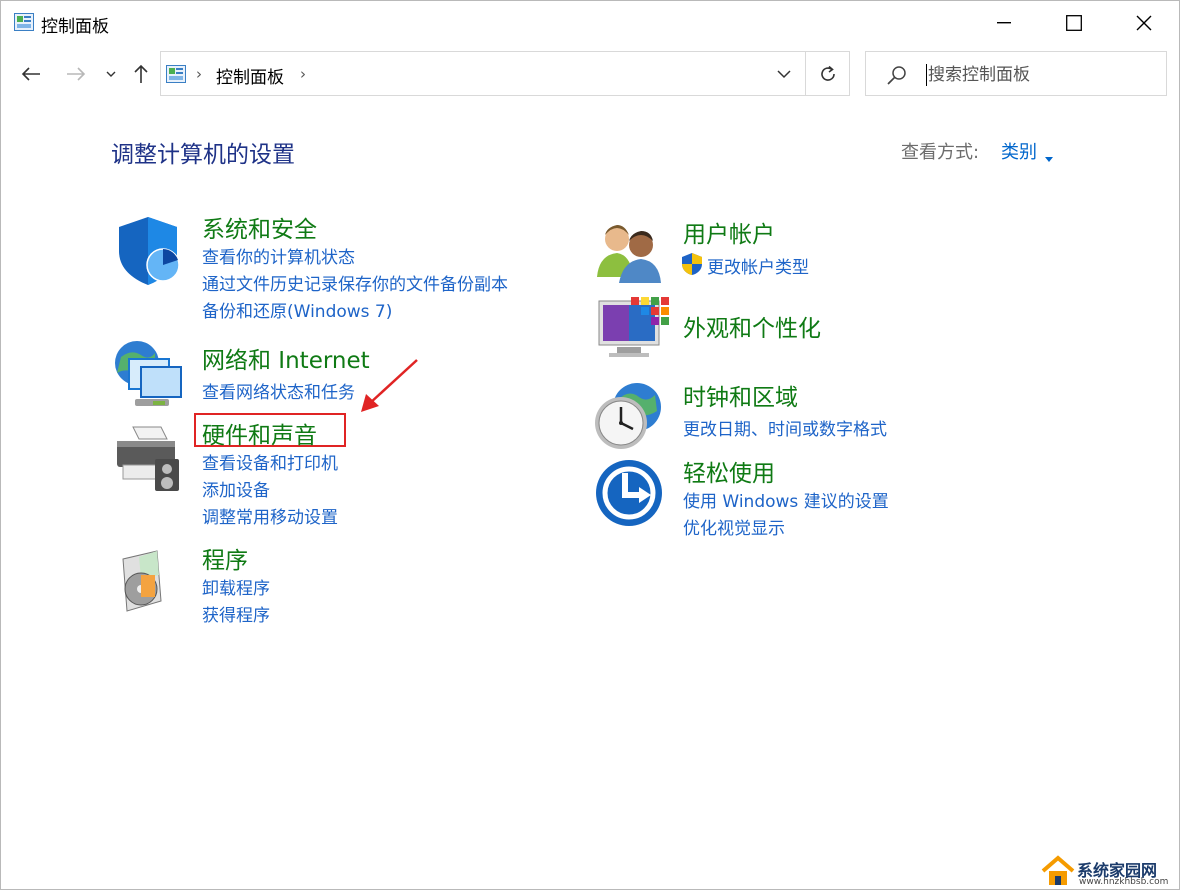 The width and height of the screenshot is (1180, 891). What do you see at coordinates (236, 613) in the screenshot?
I see `link-get-programs: 获得程序` at bounding box center [236, 613].